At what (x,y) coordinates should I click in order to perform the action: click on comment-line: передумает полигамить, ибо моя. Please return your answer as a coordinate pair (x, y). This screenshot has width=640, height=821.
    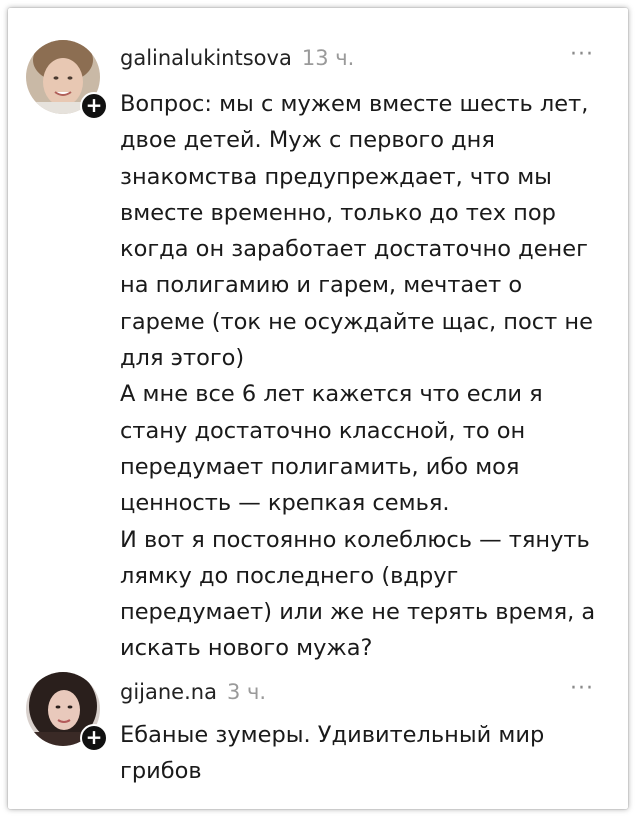
    Looking at the image, I should click on (320, 466).